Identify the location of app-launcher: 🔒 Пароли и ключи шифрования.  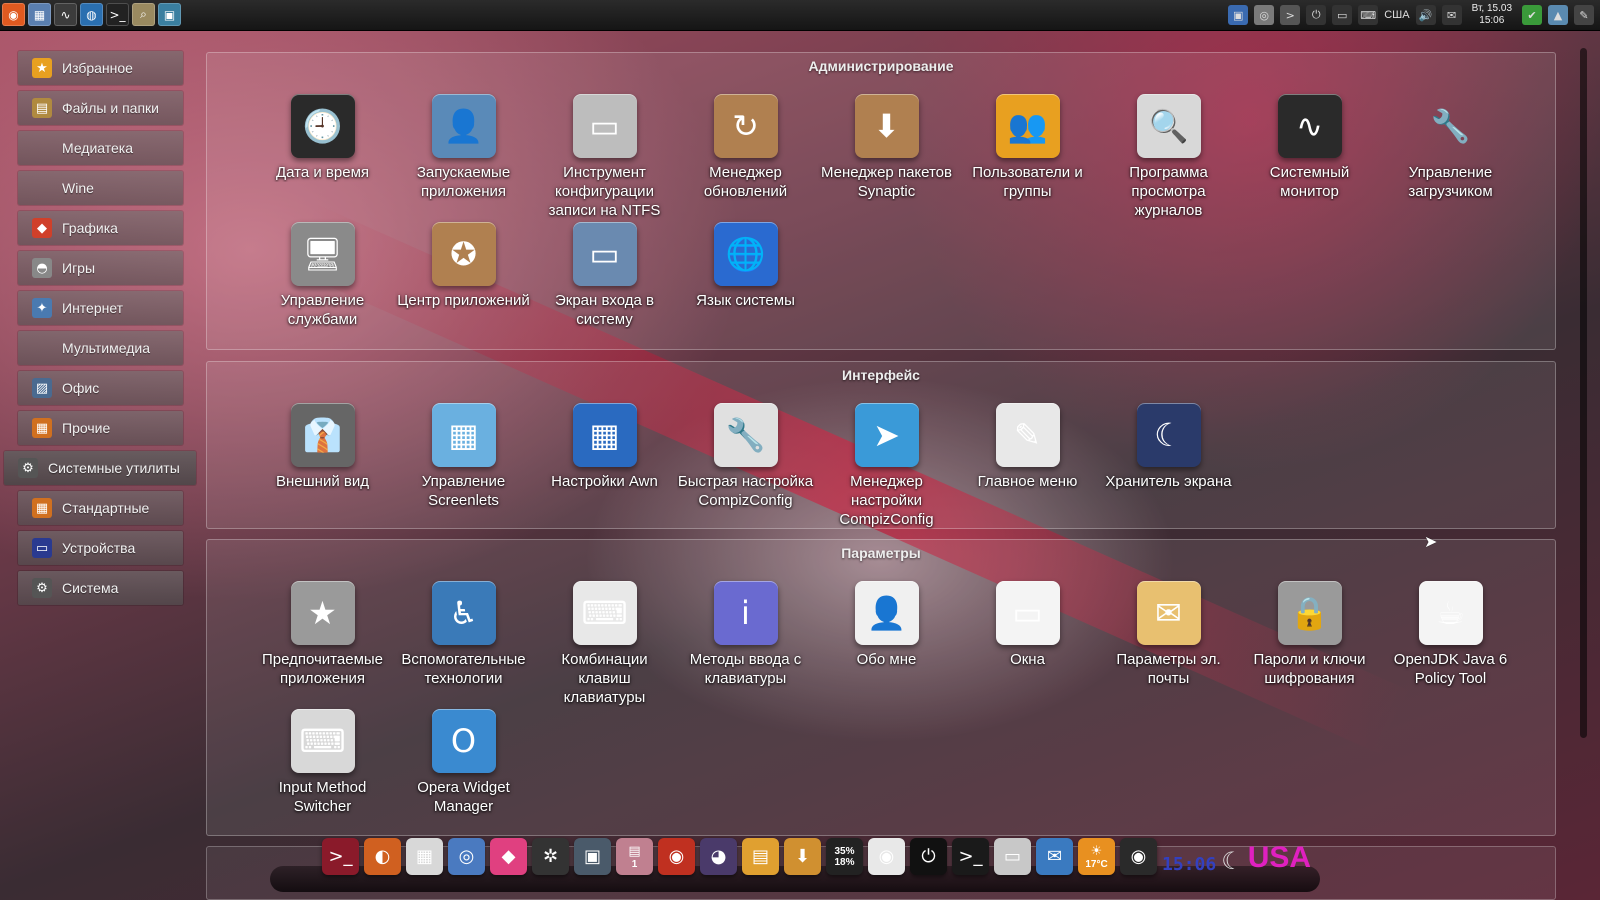
(1309, 645).